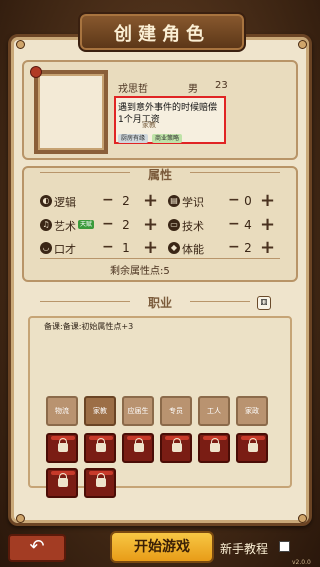  What do you see at coordinates (234, 247) in the screenshot?
I see `decrease-fitness-button: −` at bounding box center [234, 247].